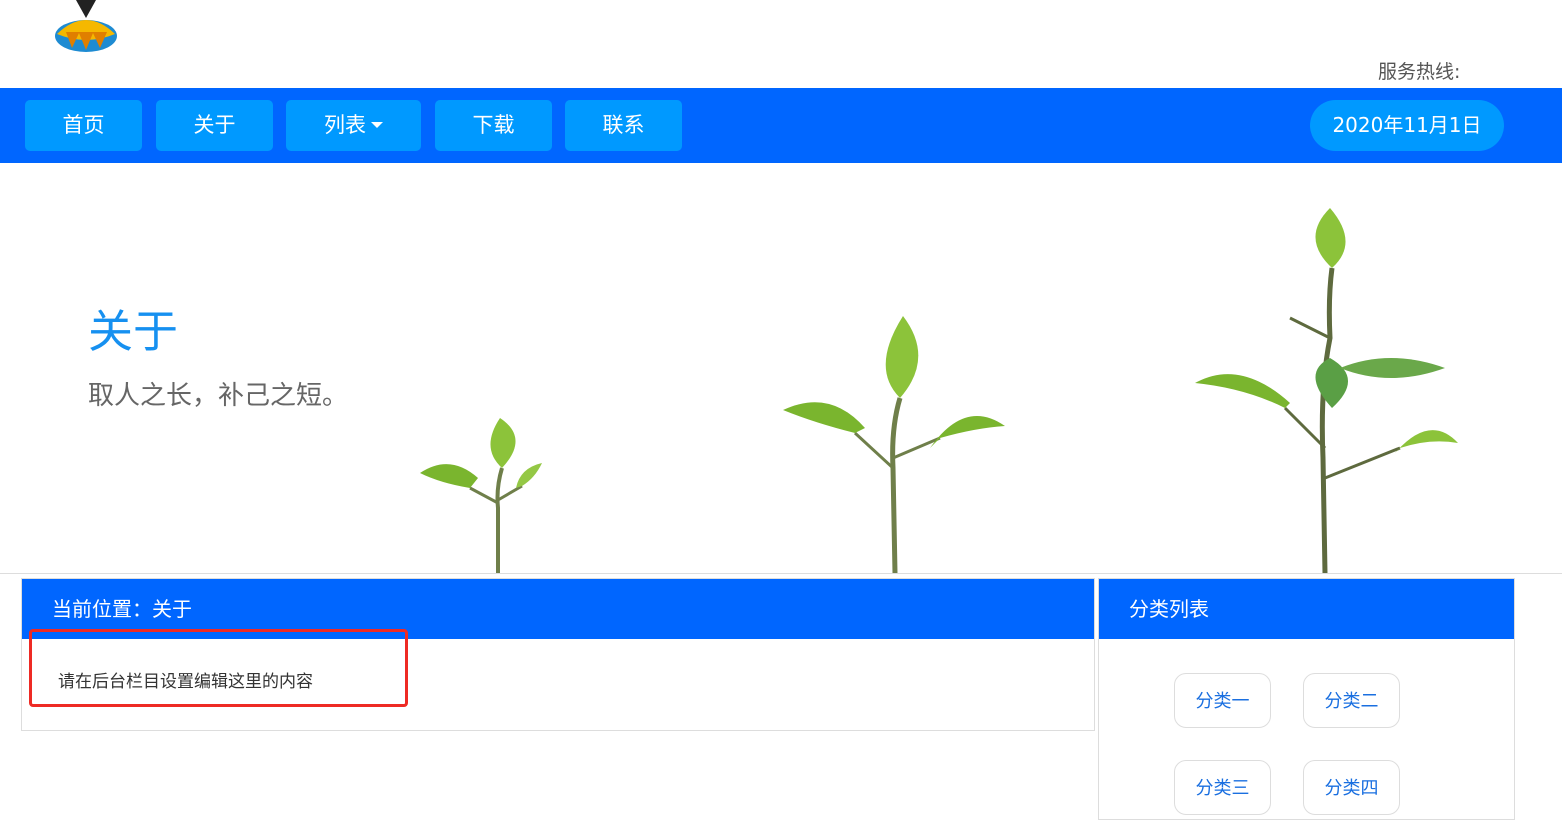 Image resolution: width=1562 pixels, height=820 pixels. I want to click on category-sidebar: 分类列表 分类一 分类二 分类三 分类四, so click(1306, 699).